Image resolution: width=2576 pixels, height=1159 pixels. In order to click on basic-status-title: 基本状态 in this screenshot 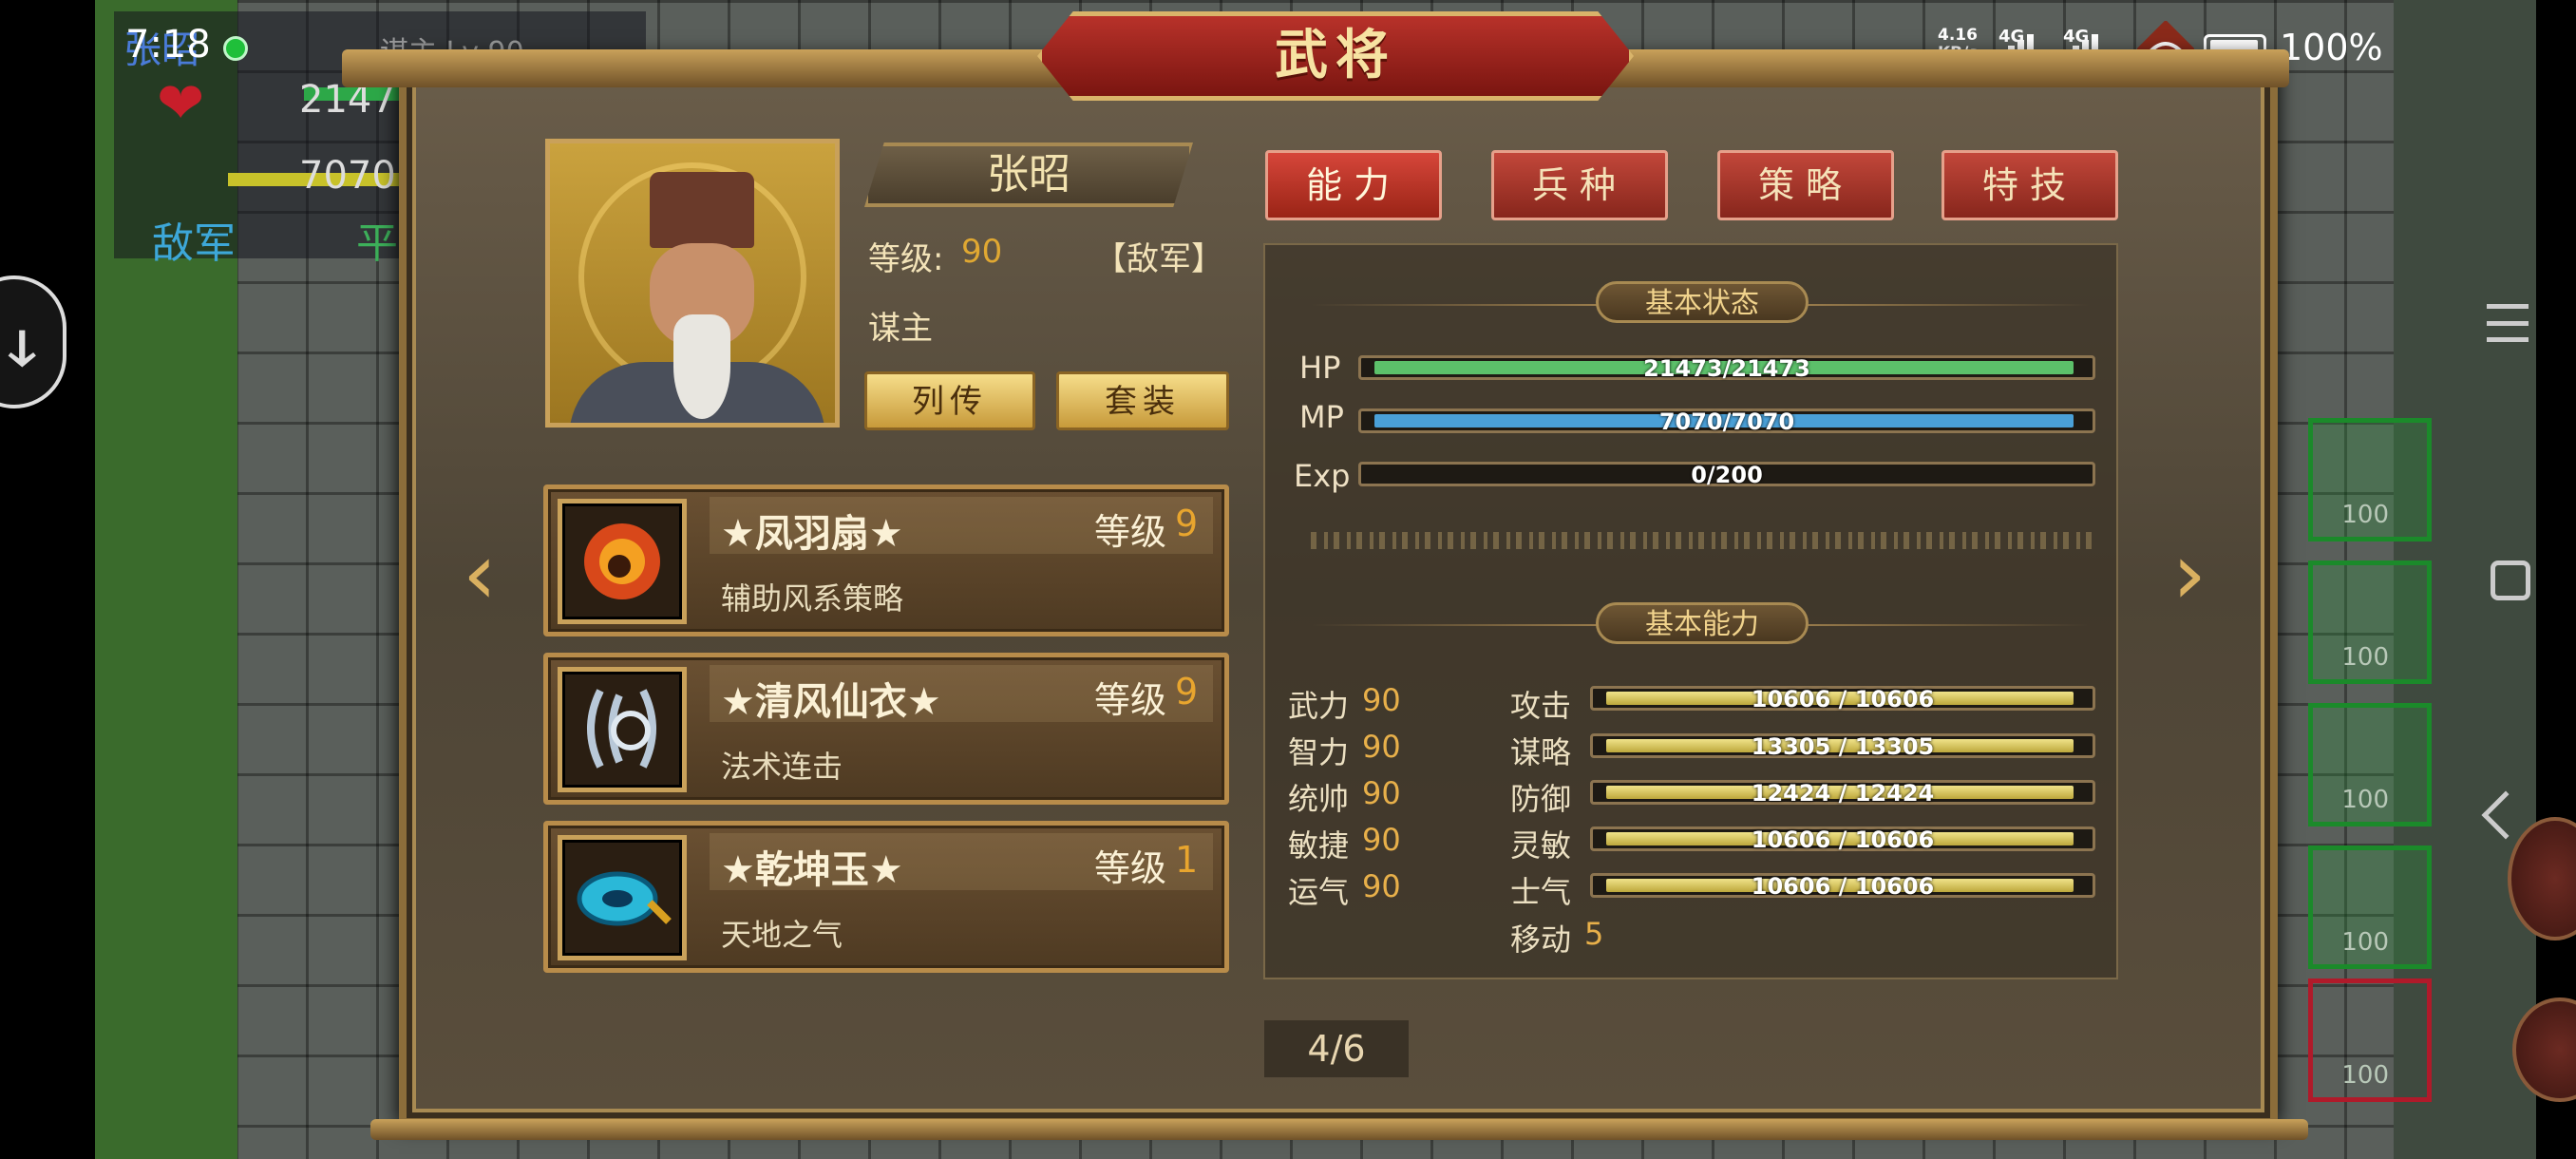, I will do `click(1702, 302)`.